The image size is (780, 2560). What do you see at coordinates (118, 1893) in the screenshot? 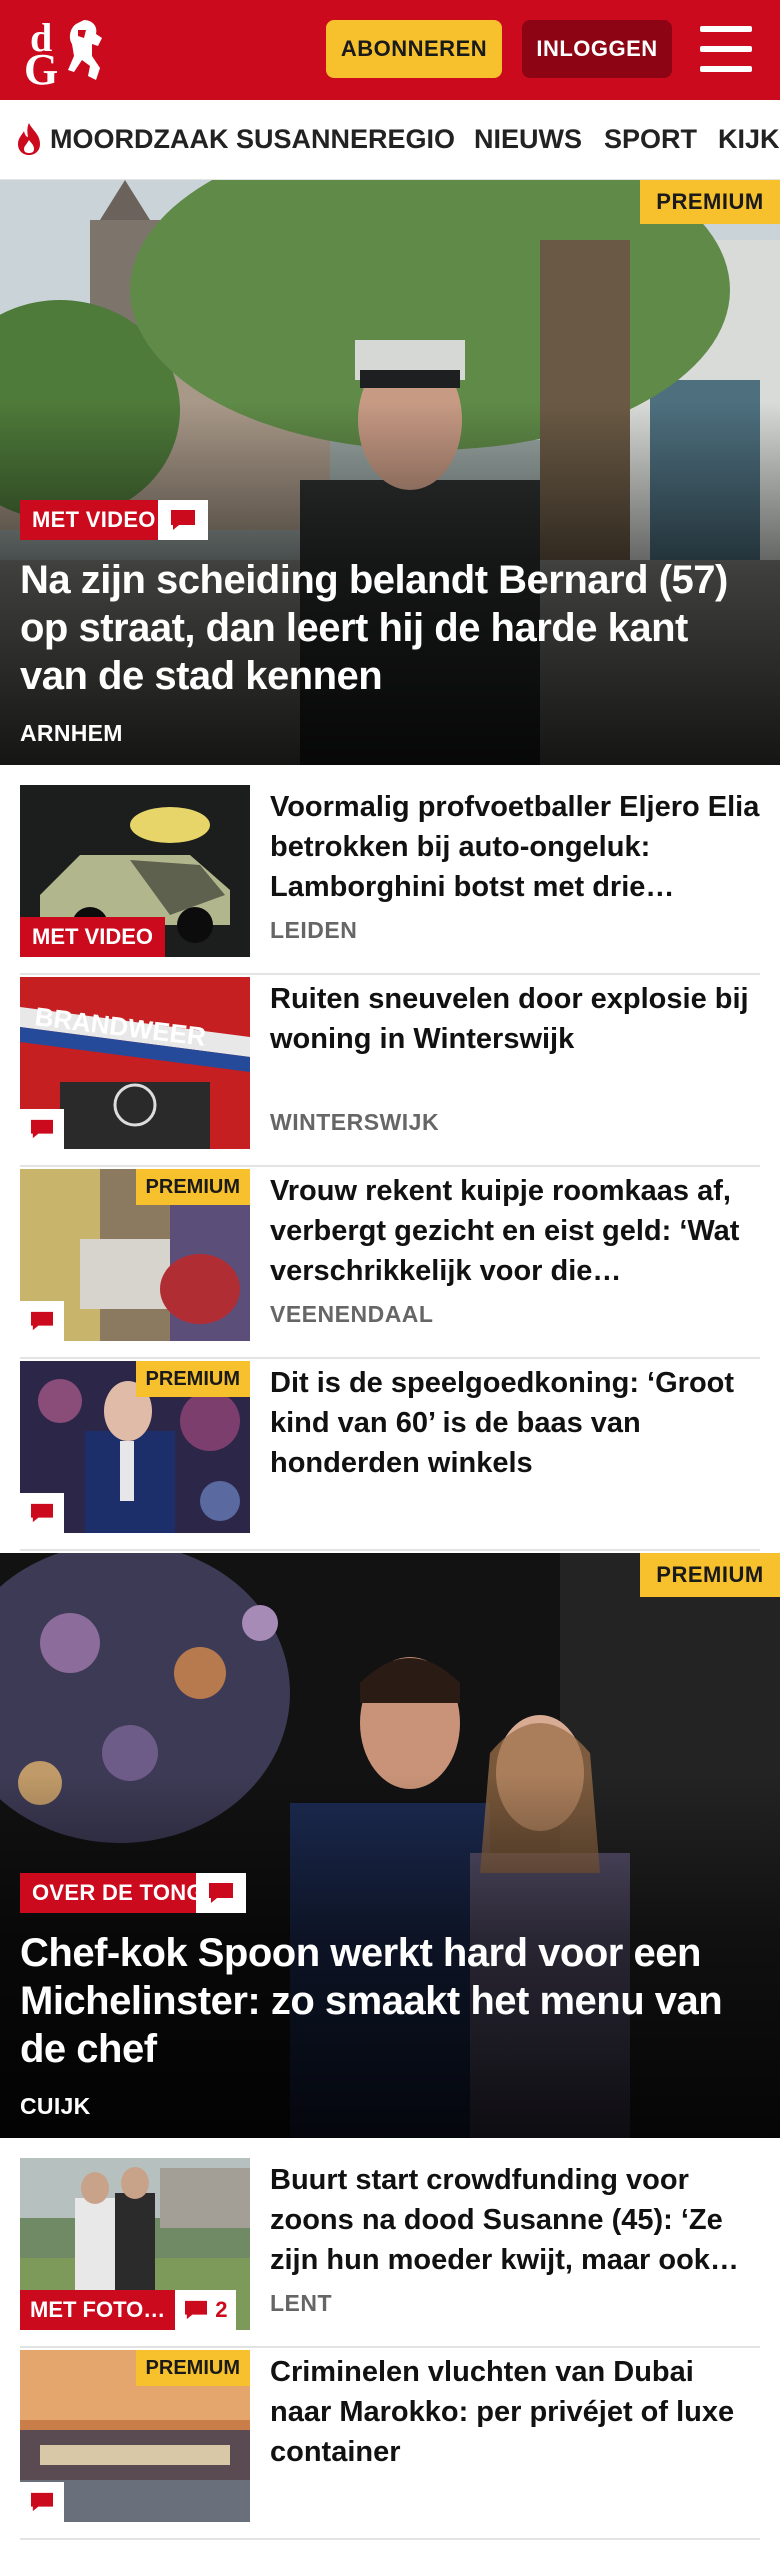
I see `article-label: OVER DE TONG` at bounding box center [118, 1893].